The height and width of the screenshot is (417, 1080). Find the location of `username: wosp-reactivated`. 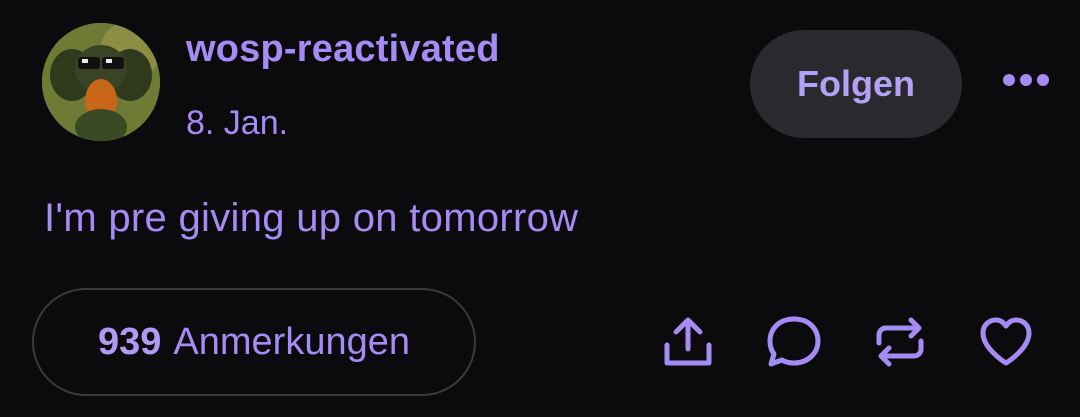

username: wosp-reactivated is located at coordinates (343, 49).